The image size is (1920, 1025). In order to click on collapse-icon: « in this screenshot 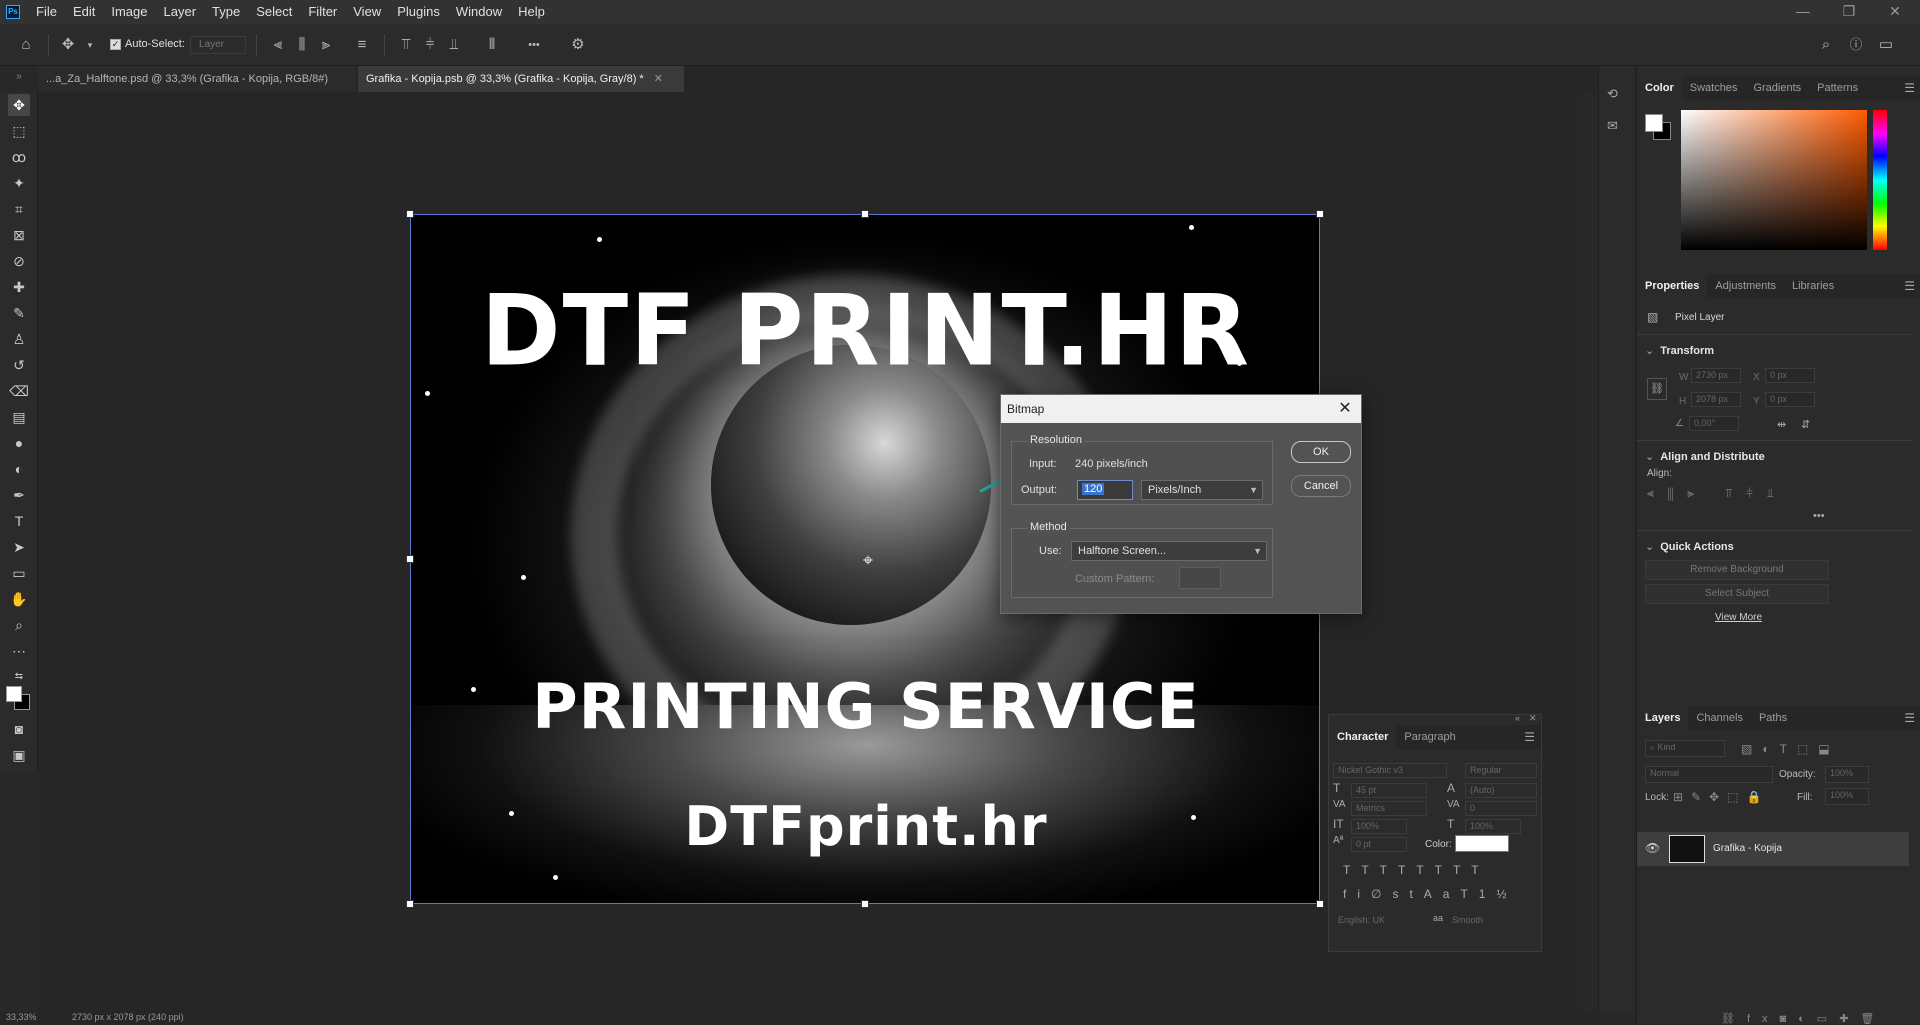, I will do `click(1517, 718)`.